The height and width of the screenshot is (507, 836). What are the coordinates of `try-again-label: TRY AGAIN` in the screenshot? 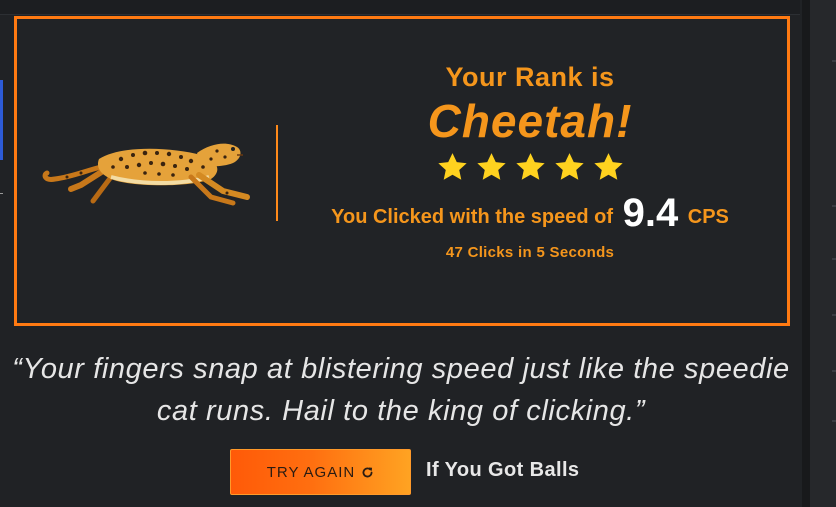 It's located at (311, 472).